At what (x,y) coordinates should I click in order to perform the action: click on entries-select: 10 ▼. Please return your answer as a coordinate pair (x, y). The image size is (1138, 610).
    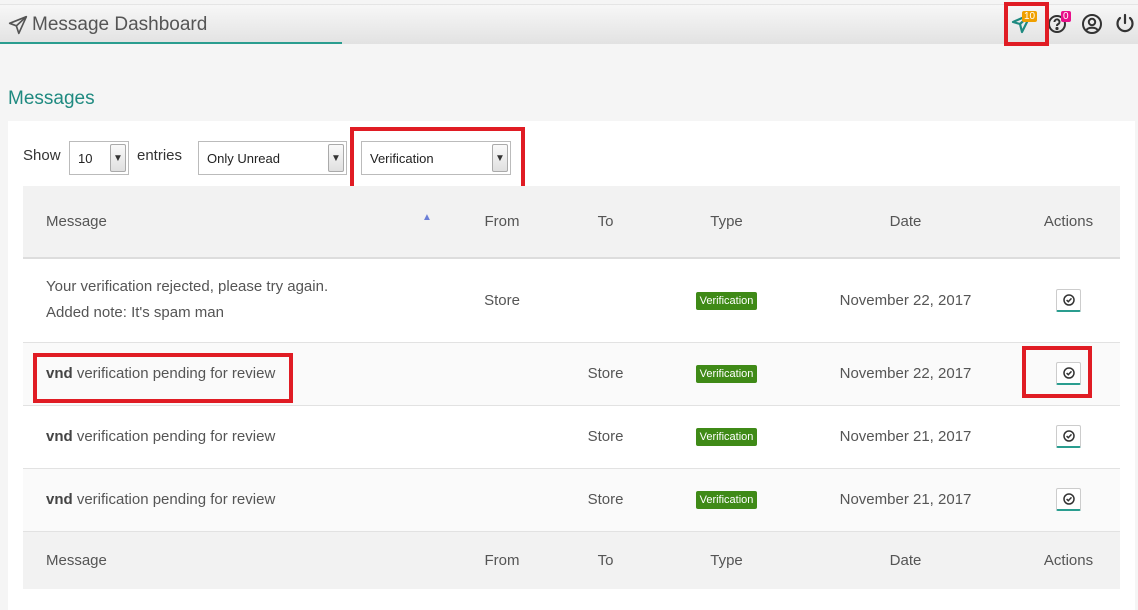
    Looking at the image, I should click on (99, 158).